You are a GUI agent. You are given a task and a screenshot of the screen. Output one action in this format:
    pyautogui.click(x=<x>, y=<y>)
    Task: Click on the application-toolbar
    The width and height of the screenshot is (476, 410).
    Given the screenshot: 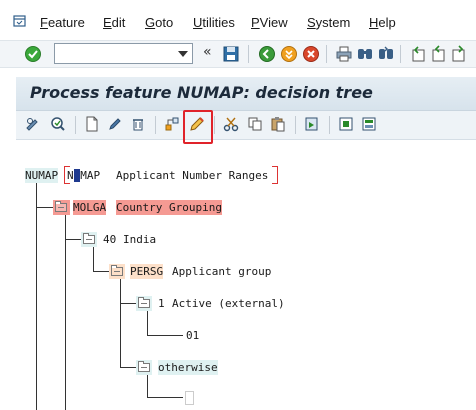 What is the action you would take?
    pyautogui.click(x=246, y=125)
    